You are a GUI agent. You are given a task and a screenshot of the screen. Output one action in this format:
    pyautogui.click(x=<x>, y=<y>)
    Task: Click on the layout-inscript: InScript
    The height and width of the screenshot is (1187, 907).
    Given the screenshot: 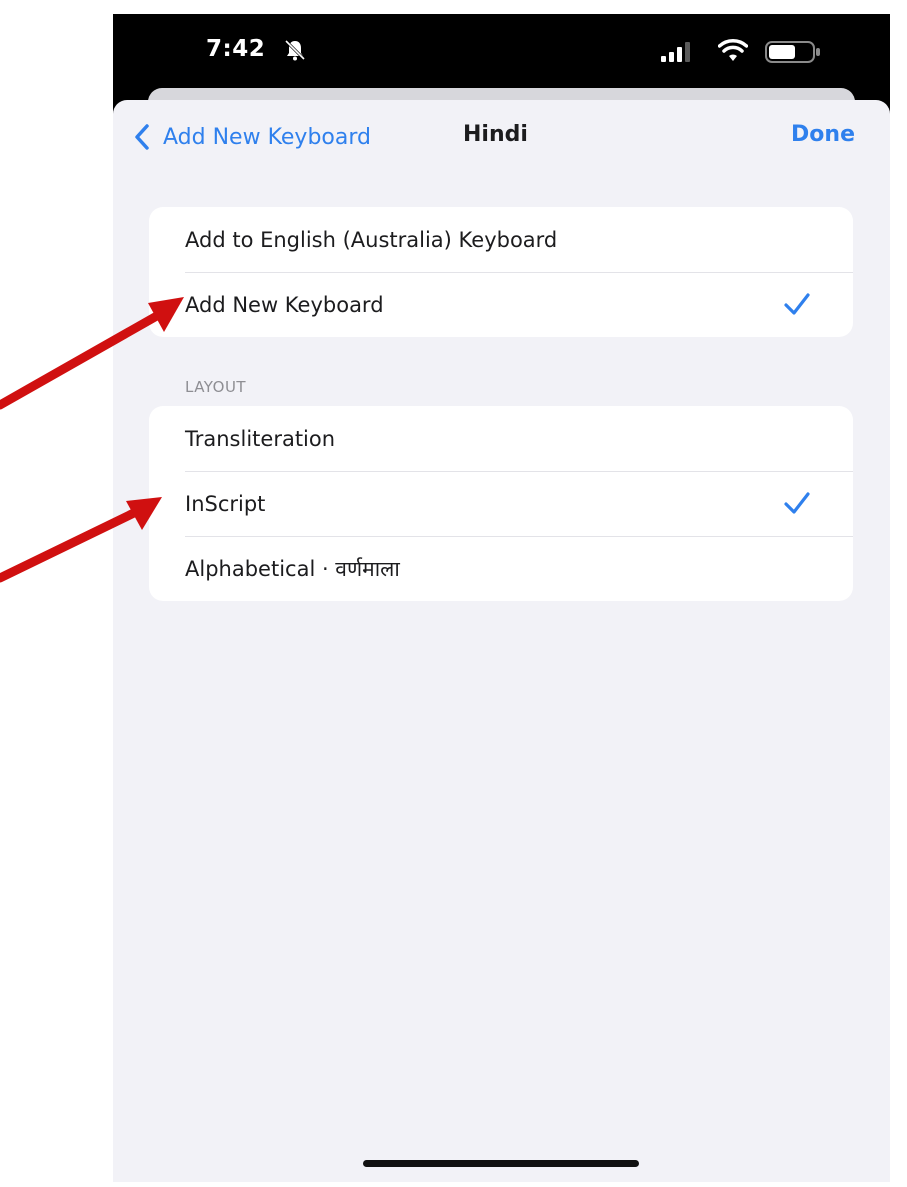 What is the action you would take?
    pyautogui.click(x=501, y=503)
    